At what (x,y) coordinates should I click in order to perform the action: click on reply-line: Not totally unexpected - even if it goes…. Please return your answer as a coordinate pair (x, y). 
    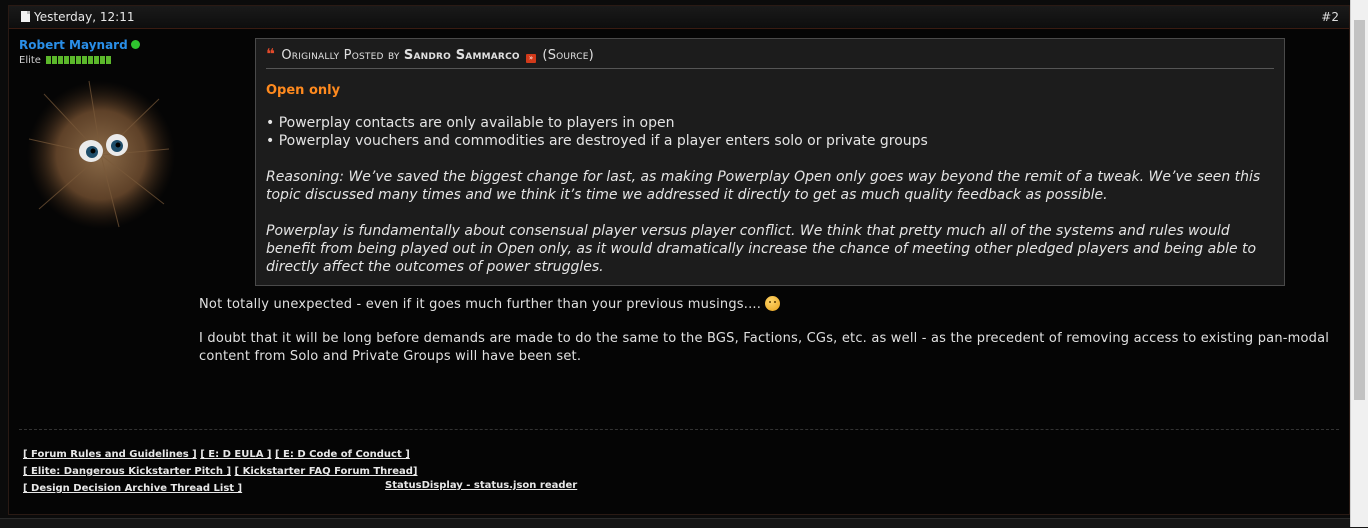
    Looking at the image, I should click on (480, 304).